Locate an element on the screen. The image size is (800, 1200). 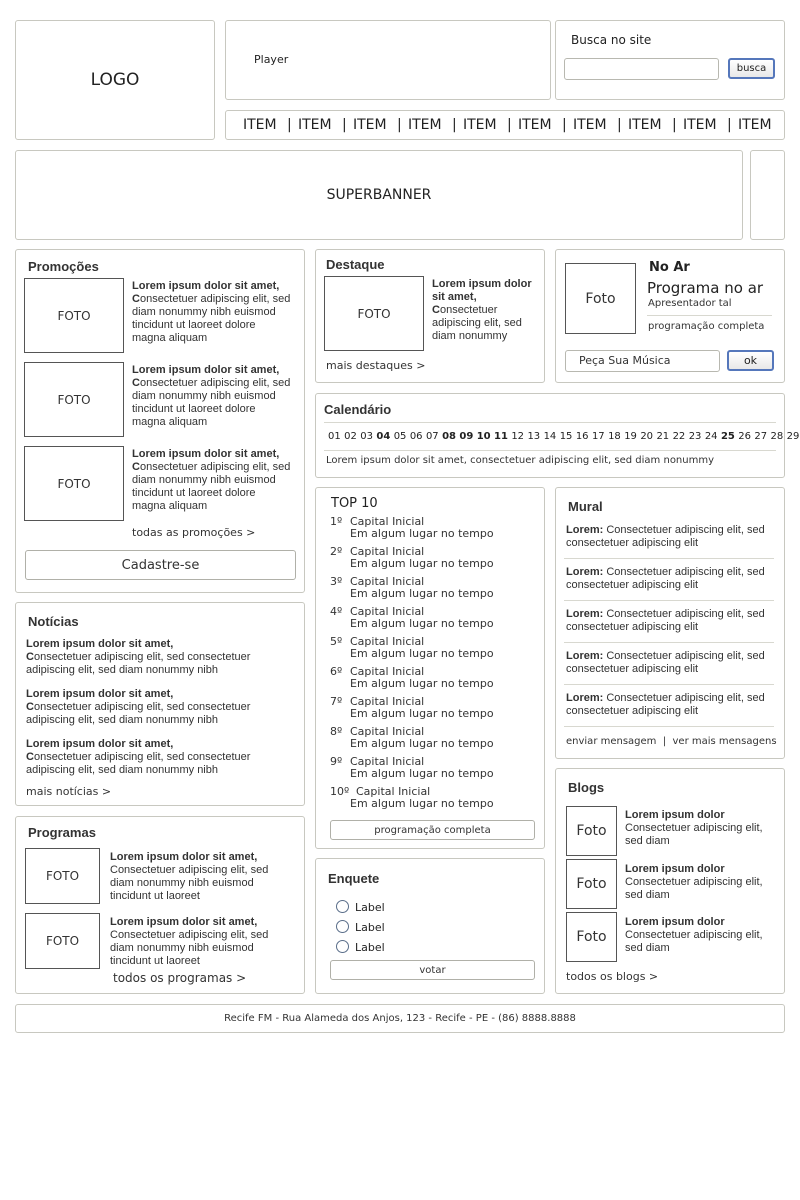
calendar-day: 09 is located at coordinates (466, 436).